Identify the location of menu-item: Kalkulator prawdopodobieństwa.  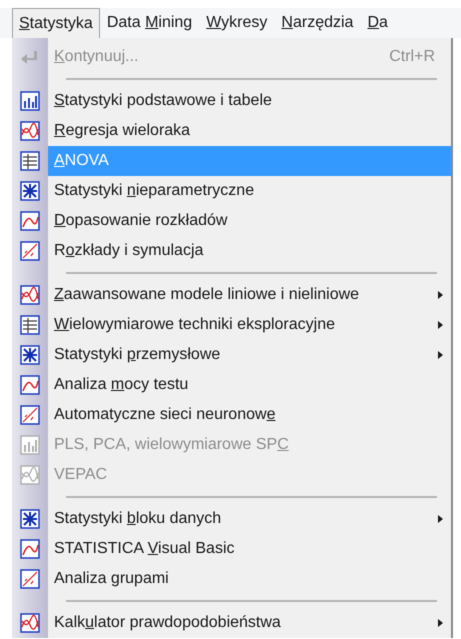
(231, 623).